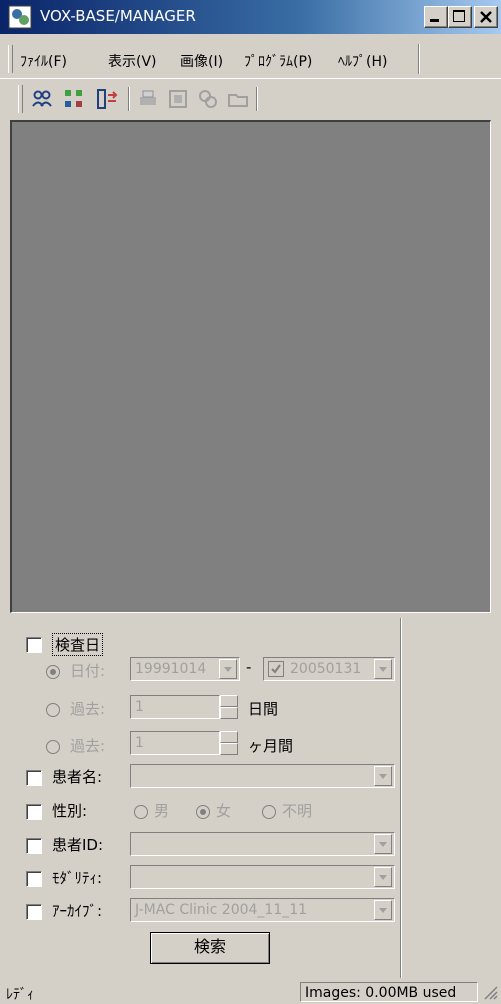 Image resolution: width=501 pixels, height=1004 pixels. I want to click on archive-checkbox, so click(34, 912).